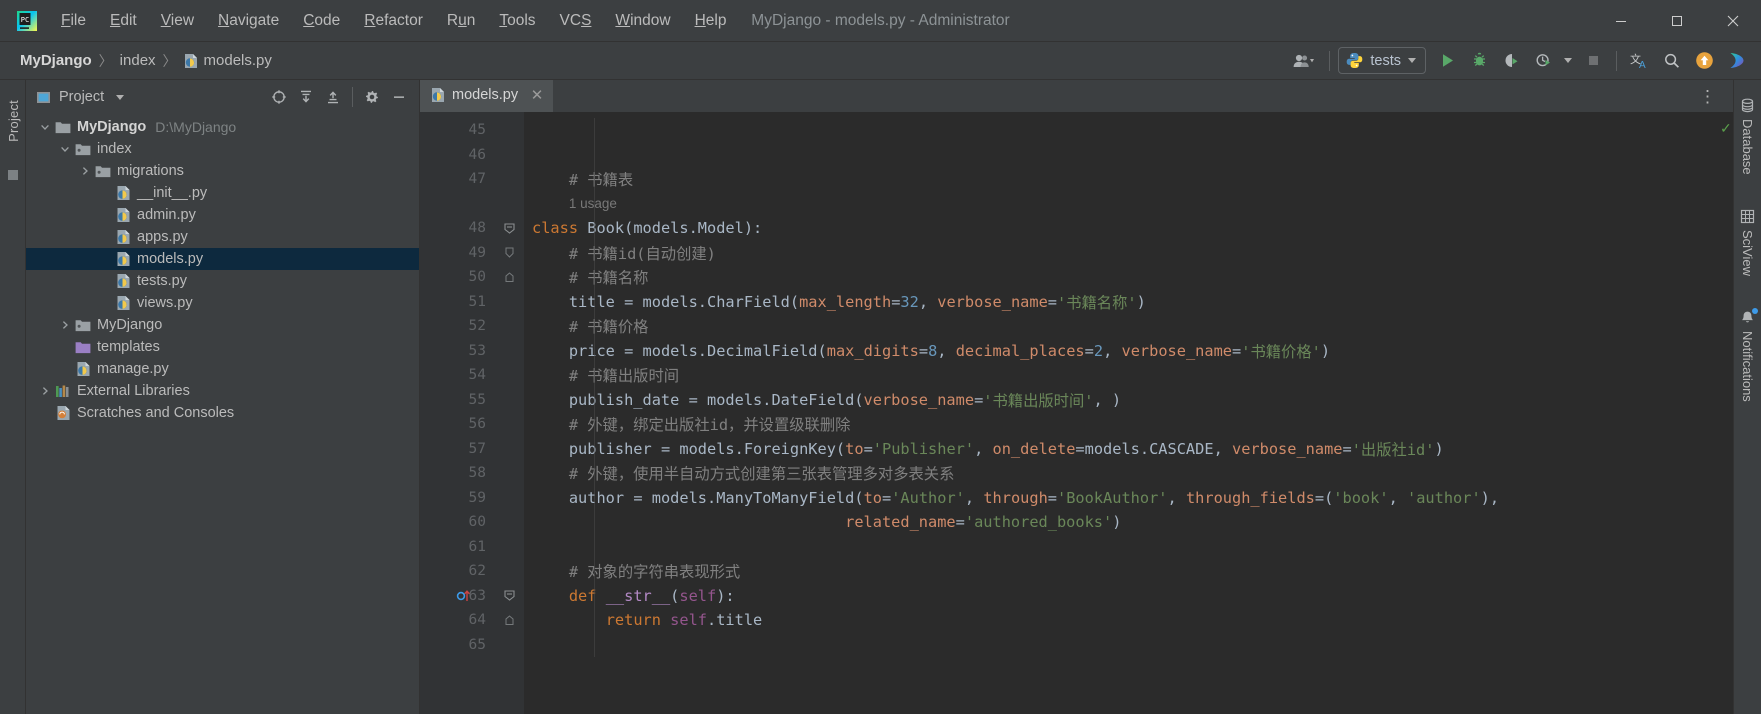 The image size is (1761, 714). I want to click on gear-icon, so click(372, 97).